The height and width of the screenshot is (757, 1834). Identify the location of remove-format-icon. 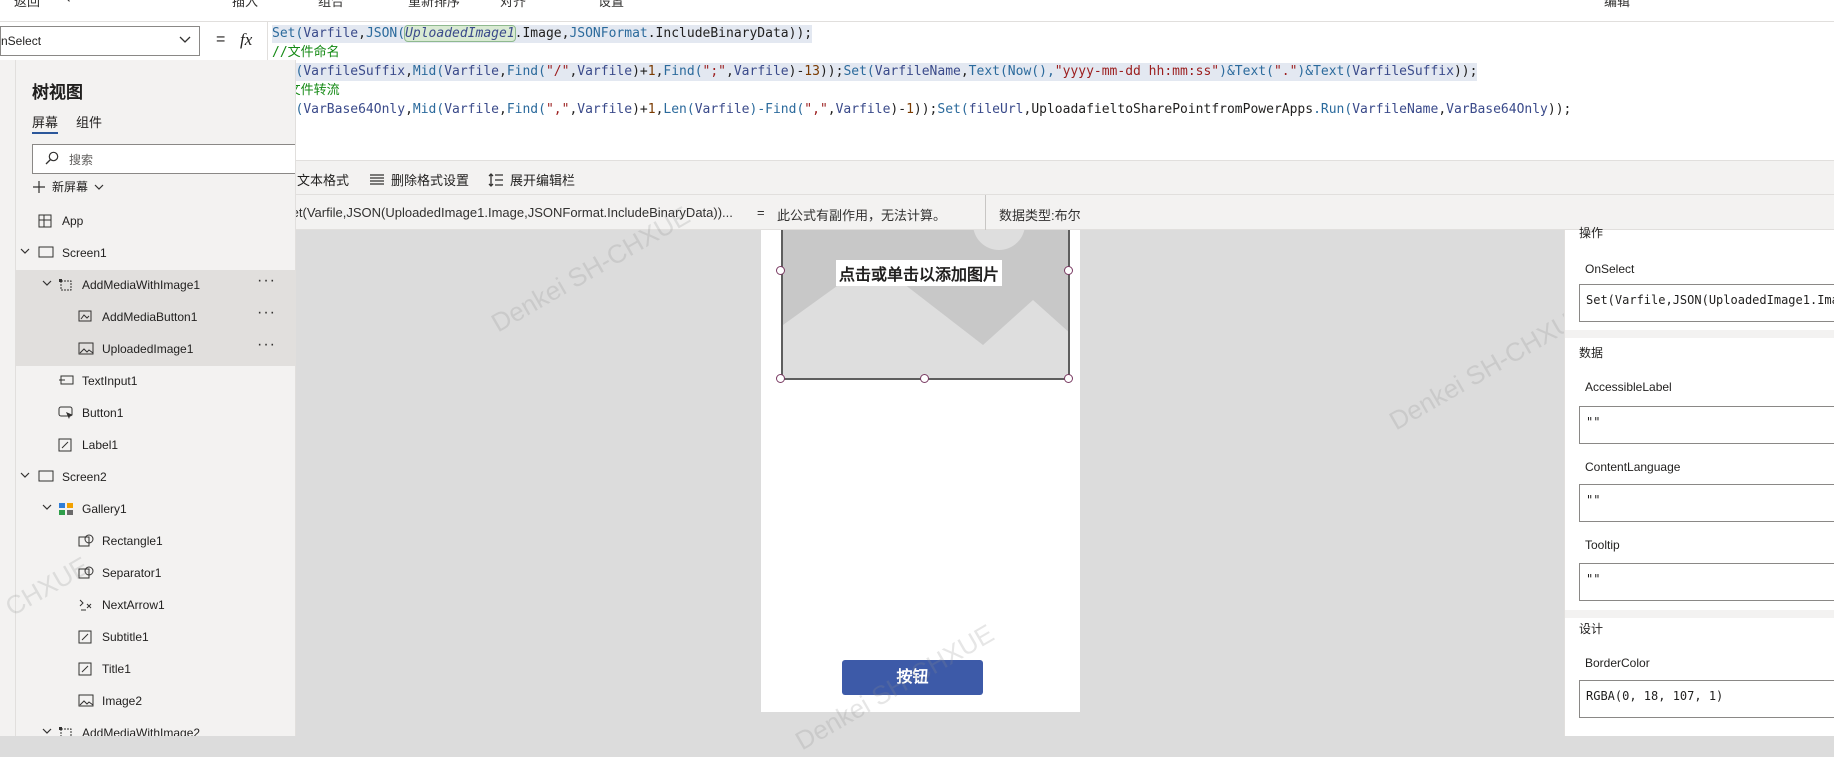
(377, 179).